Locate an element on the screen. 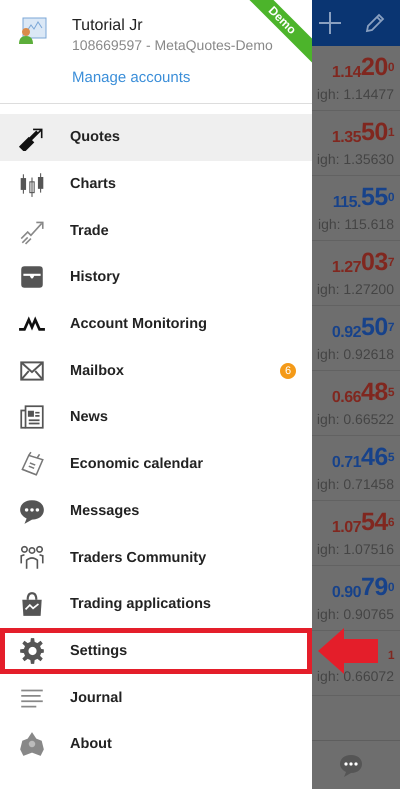 The width and height of the screenshot is (400, 789). menu-item: About is located at coordinates (156, 744).